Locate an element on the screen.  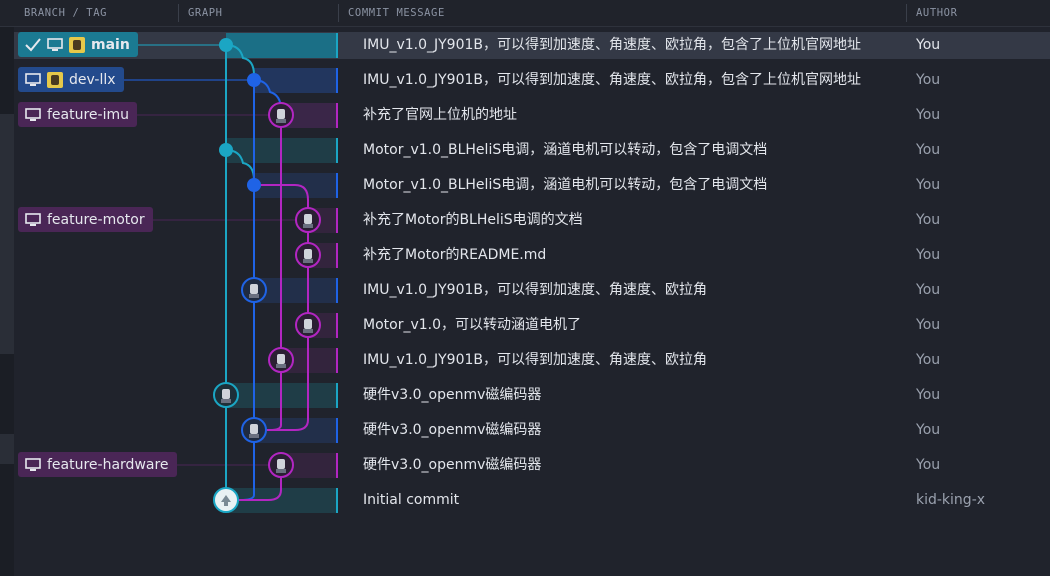
commit-message: 补充了官网上位机的地址 is located at coordinates (440, 115).